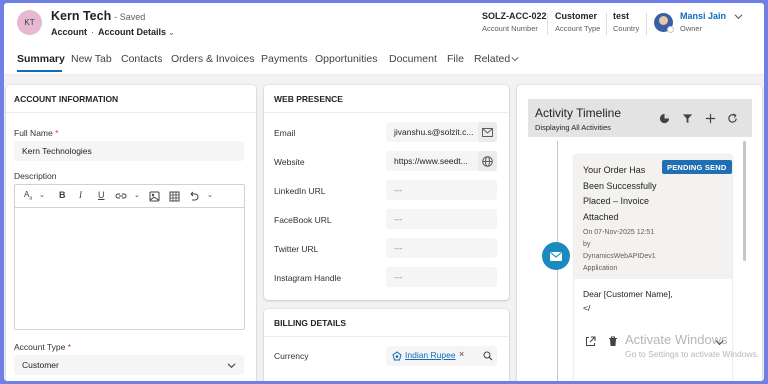  I want to click on account-type-selected: Customer, so click(40, 365).